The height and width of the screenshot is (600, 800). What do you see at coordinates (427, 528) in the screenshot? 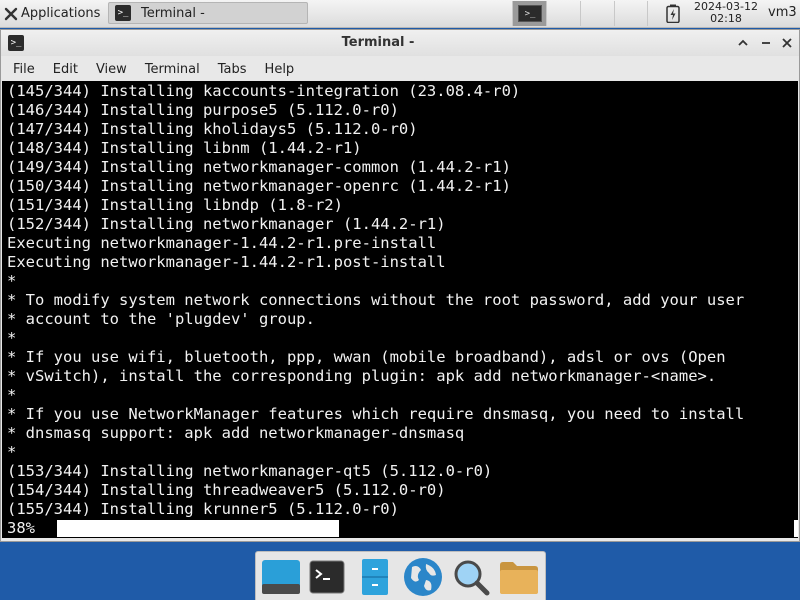
I see `progress-track` at bounding box center [427, 528].